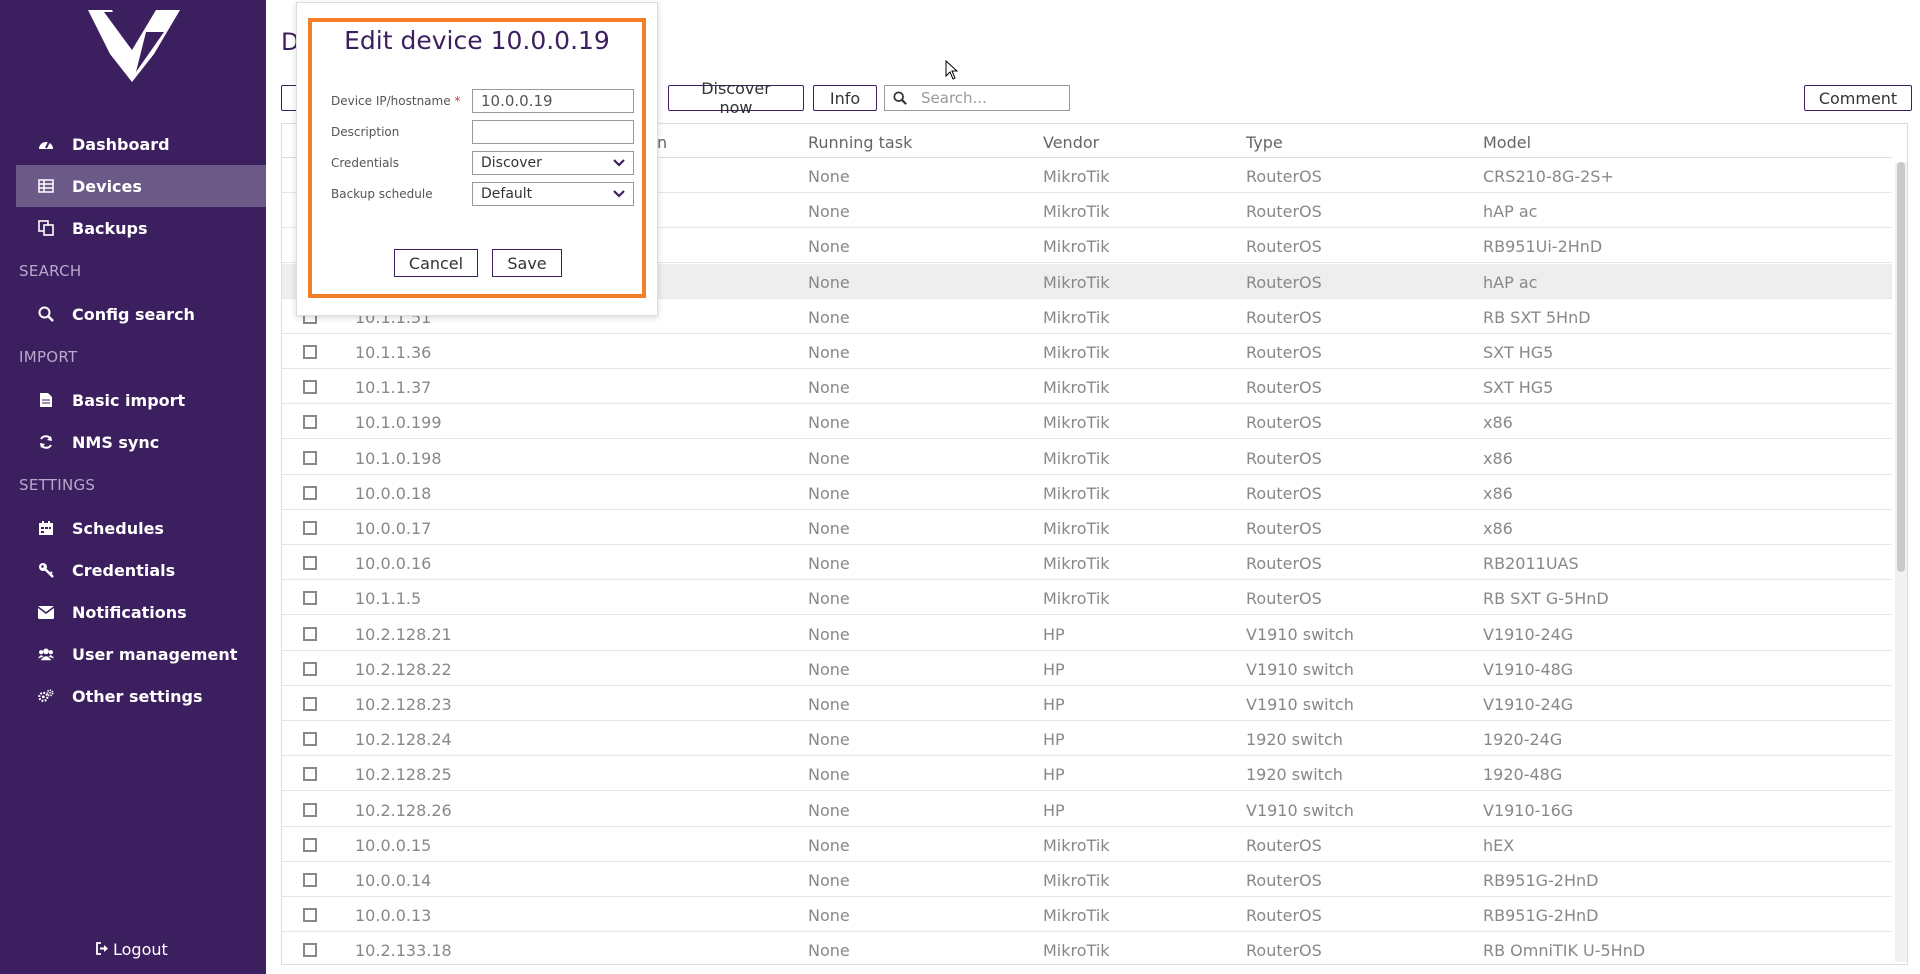 Image resolution: width=1920 pixels, height=974 pixels. I want to click on sidebar-item-user-management: User management, so click(133, 654).